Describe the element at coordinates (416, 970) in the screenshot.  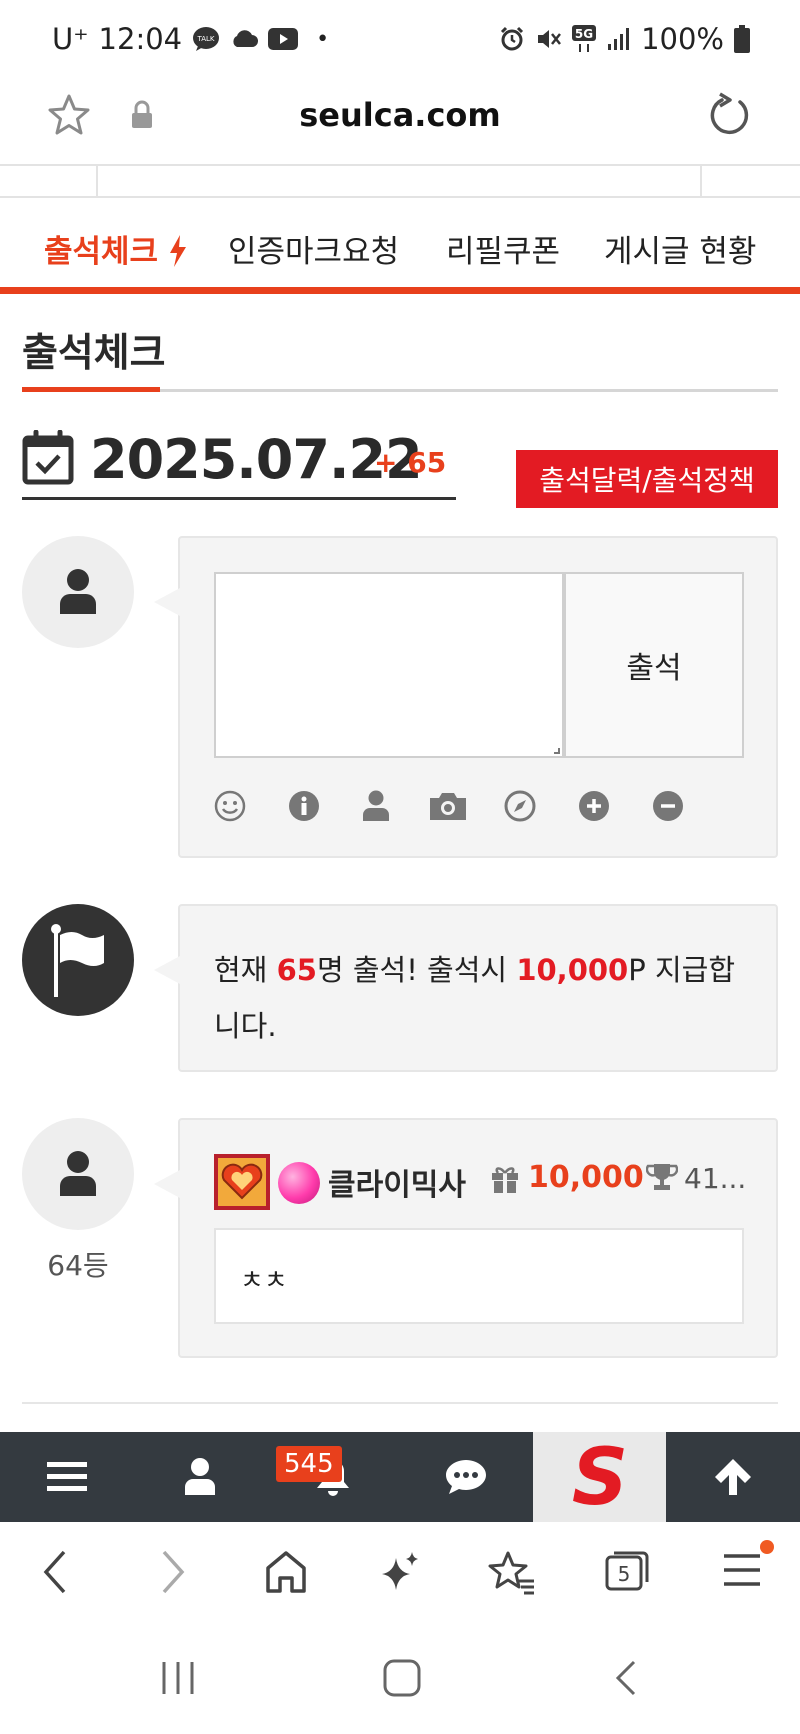
I see `notice-mid: 명 출석! 출석시` at that location.